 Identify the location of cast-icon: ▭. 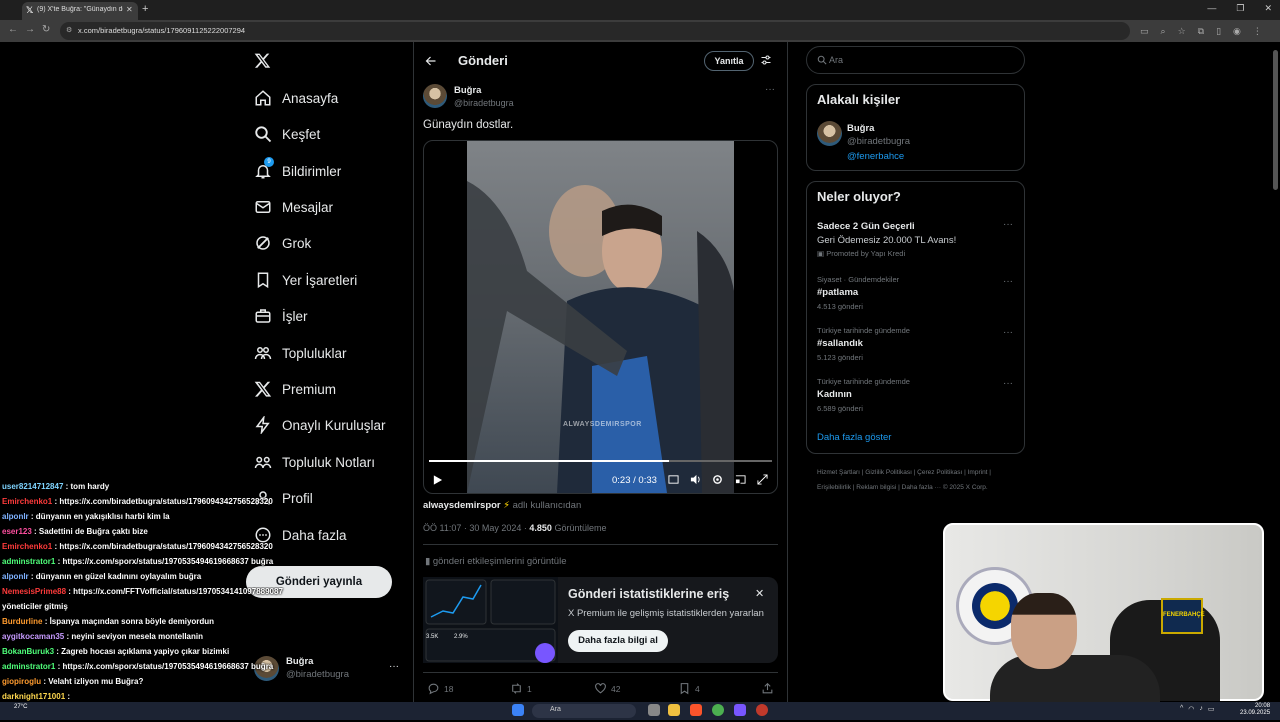
(1144, 31).